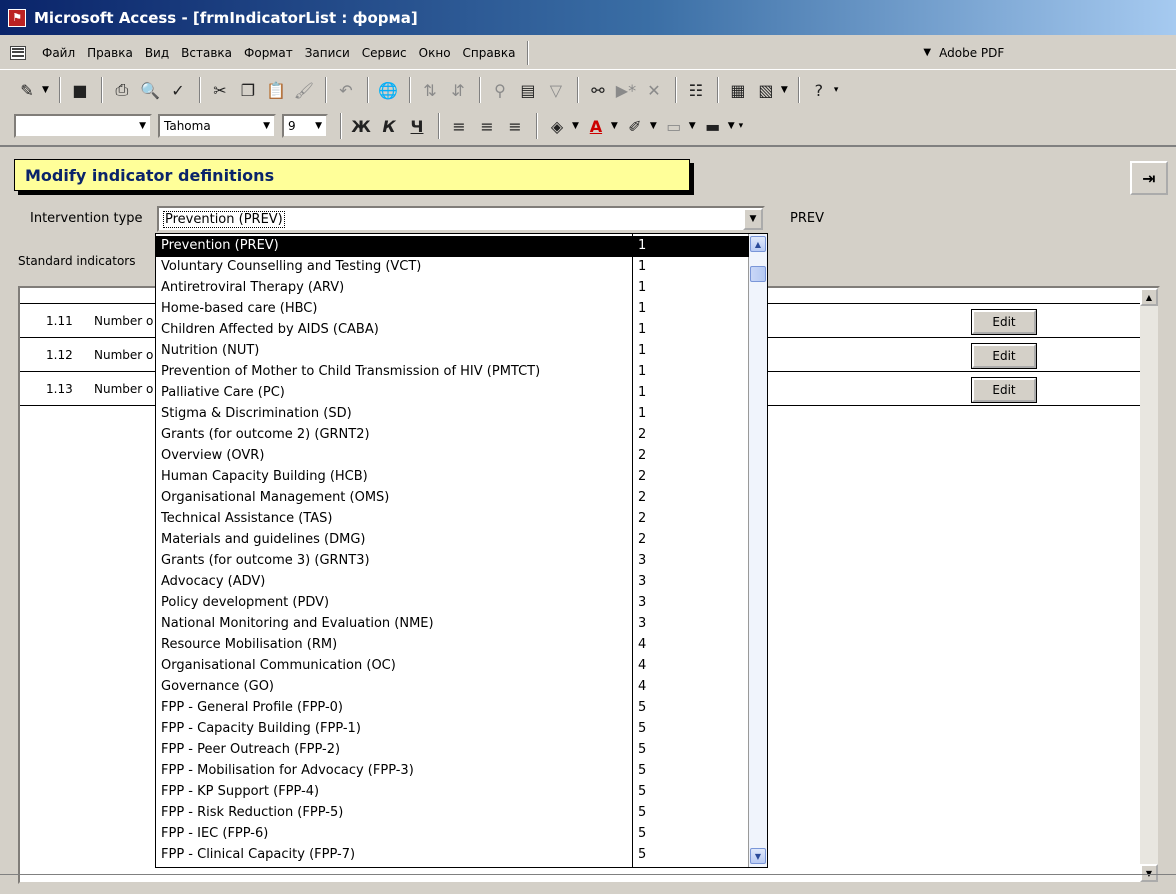  I want to click on help-icon: ?, so click(819, 90).